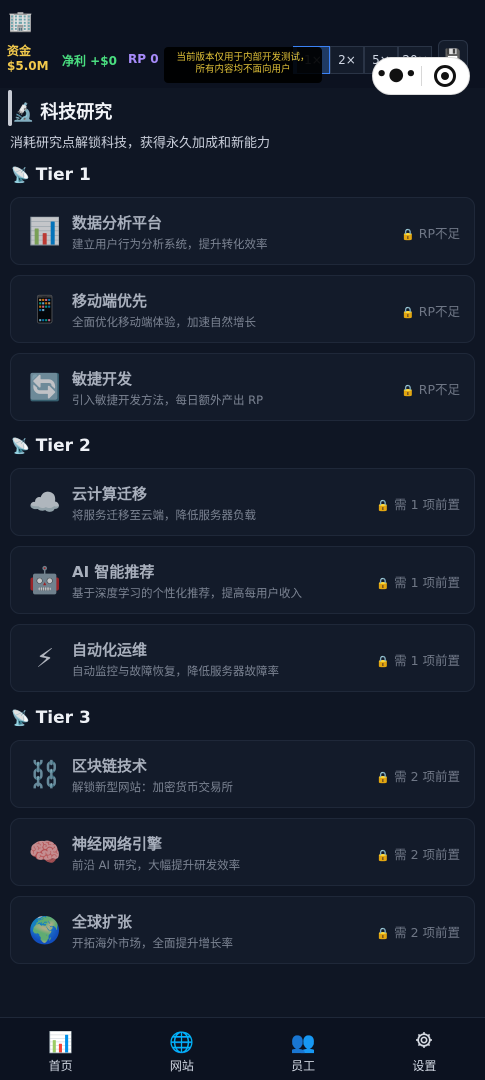  I want to click on page-description: 消耗研究点解锁科技，获得永久加成和新能力, so click(140, 143).